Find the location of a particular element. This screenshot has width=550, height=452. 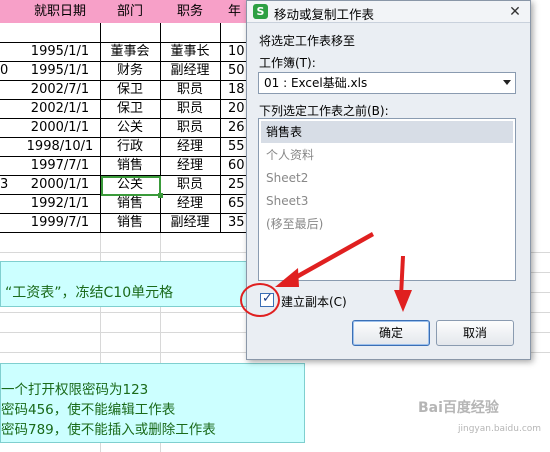

table-cell: 1998/10/1 is located at coordinates (60, 146).